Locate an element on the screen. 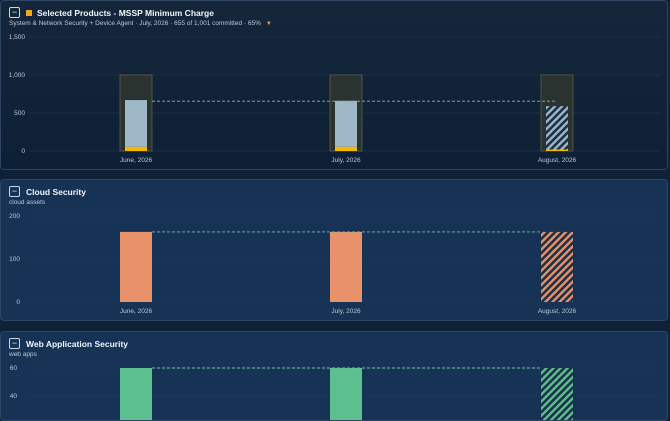 The width and height of the screenshot is (670, 421). y-tick-label: 500 is located at coordinates (19, 113).